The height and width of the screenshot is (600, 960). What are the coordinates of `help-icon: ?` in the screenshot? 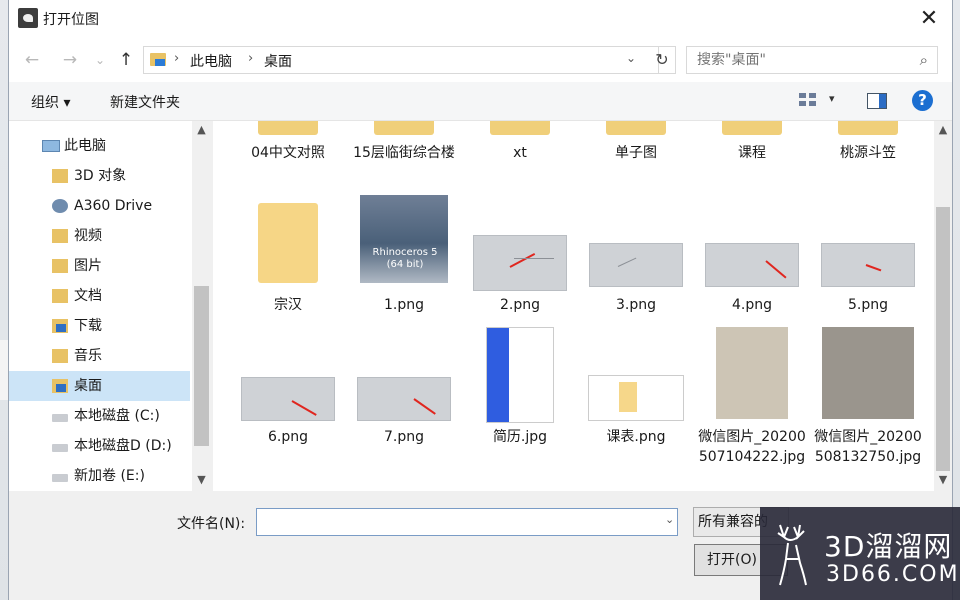 It's located at (922, 100).